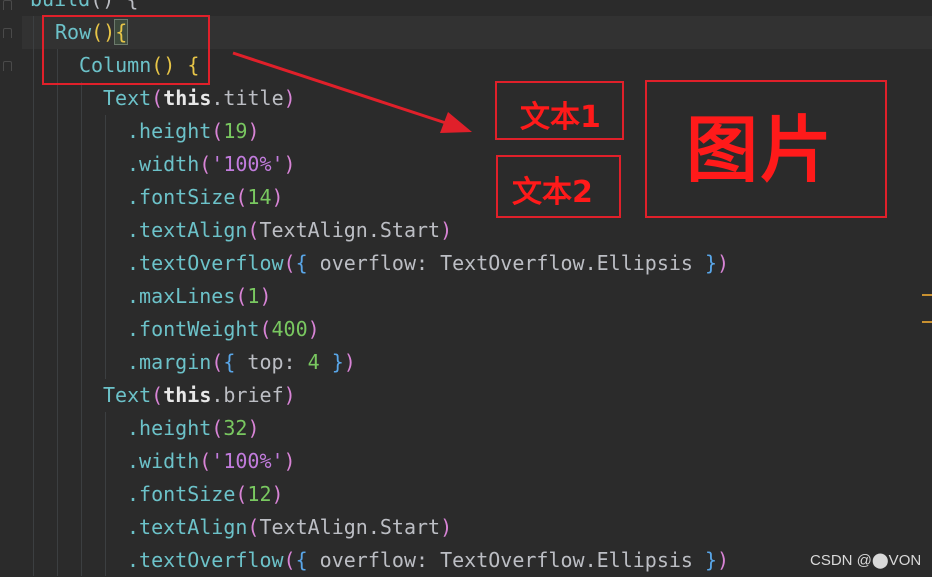 Image resolution: width=932 pixels, height=577 pixels. What do you see at coordinates (552, 192) in the screenshot?
I see `text2-label: 文本2` at bounding box center [552, 192].